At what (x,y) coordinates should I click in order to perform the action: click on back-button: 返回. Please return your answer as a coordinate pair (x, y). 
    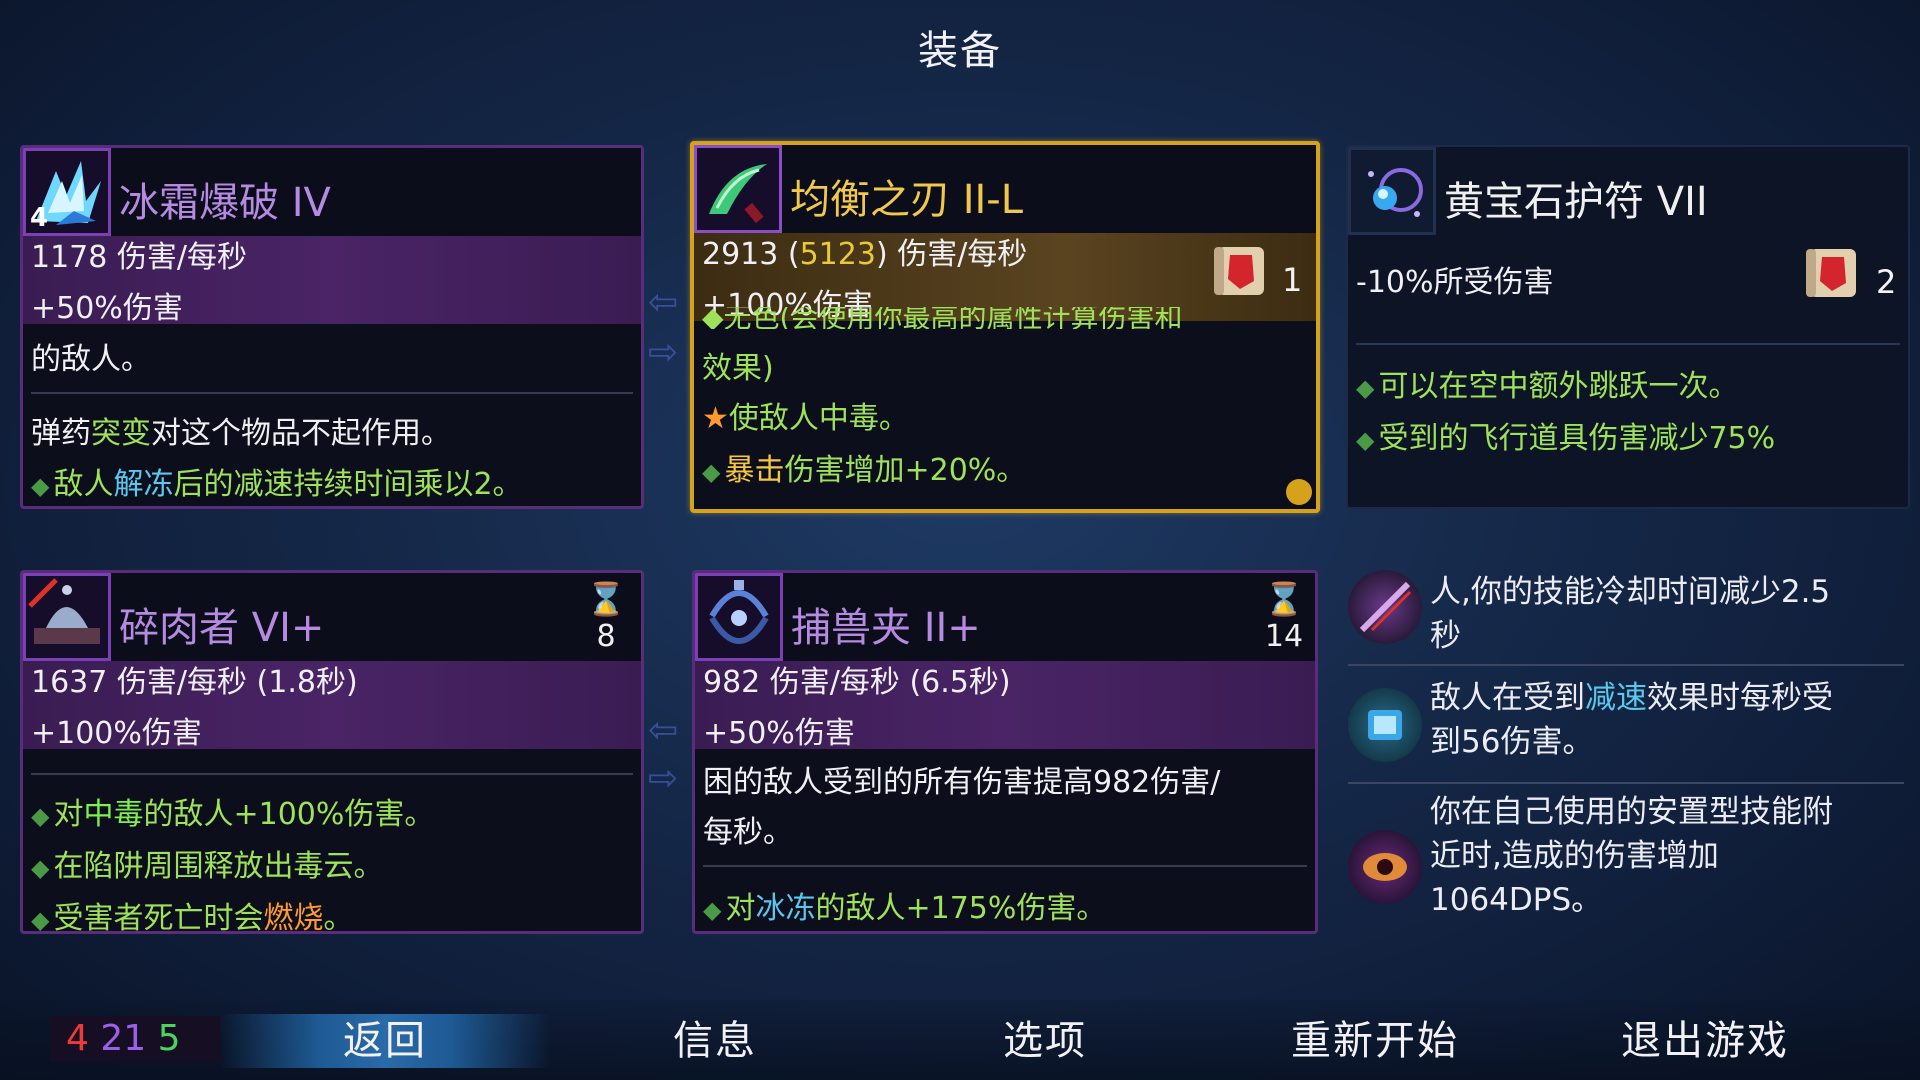
    Looking at the image, I should click on (385, 1041).